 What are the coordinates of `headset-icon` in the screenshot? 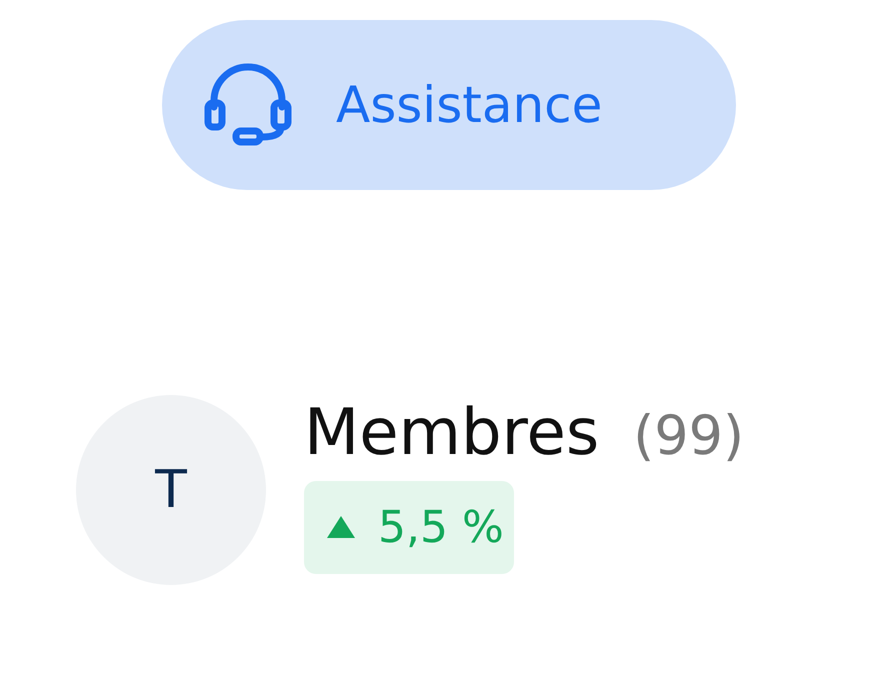 It's located at (248, 105).